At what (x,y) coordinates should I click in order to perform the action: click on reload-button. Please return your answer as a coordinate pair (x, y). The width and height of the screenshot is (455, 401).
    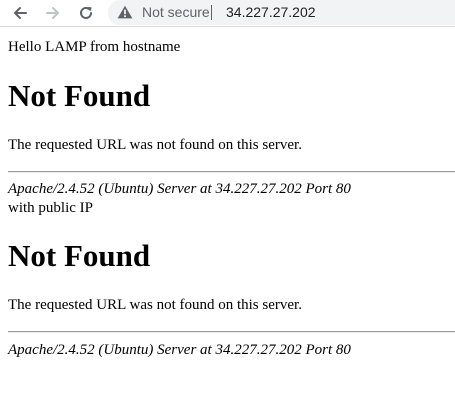
    Looking at the image, I should click on (86, 13).